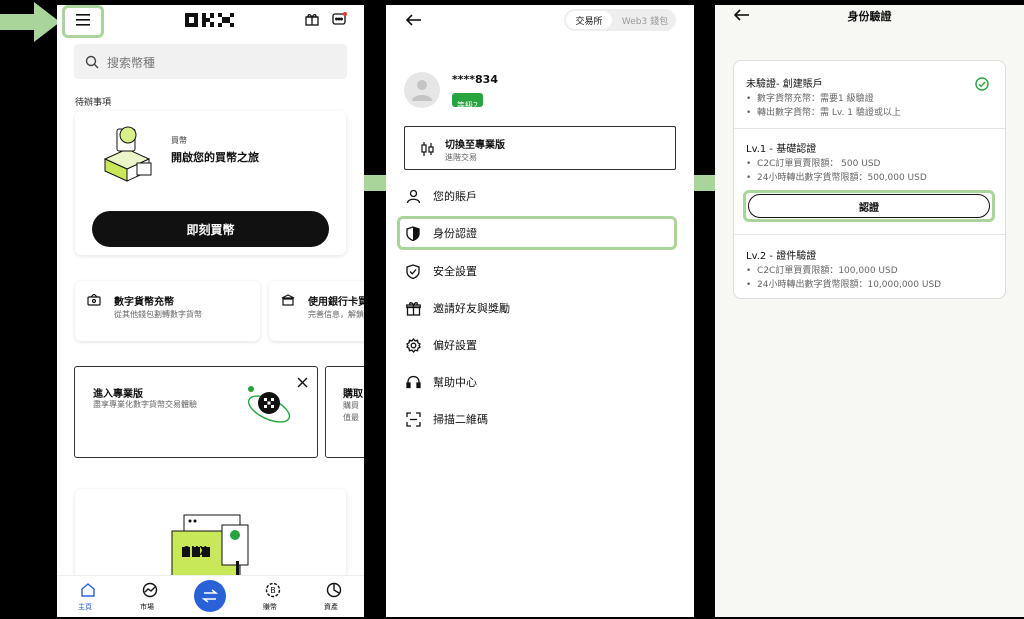 The width and height of the screenshot is (1024, 619). What do you see at coordinates (94, 300) in the screenshot?
I see `deposit-icon` at bounding box center [94, 300].